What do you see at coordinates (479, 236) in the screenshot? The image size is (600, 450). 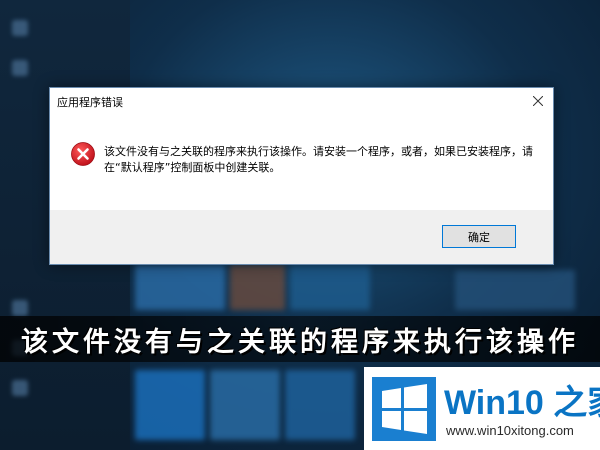 I see `ok-button: 确定` at bounding box center [479, 236].